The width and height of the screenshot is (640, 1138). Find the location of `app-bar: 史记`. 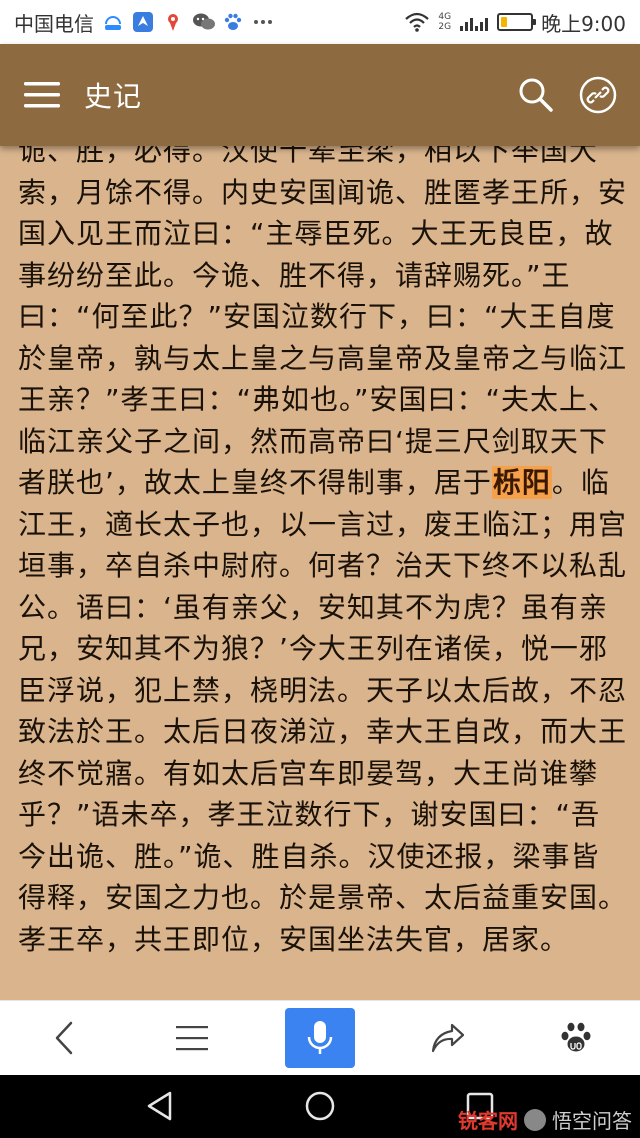

app-bar: 史记 is located at coordinates (320, 95).